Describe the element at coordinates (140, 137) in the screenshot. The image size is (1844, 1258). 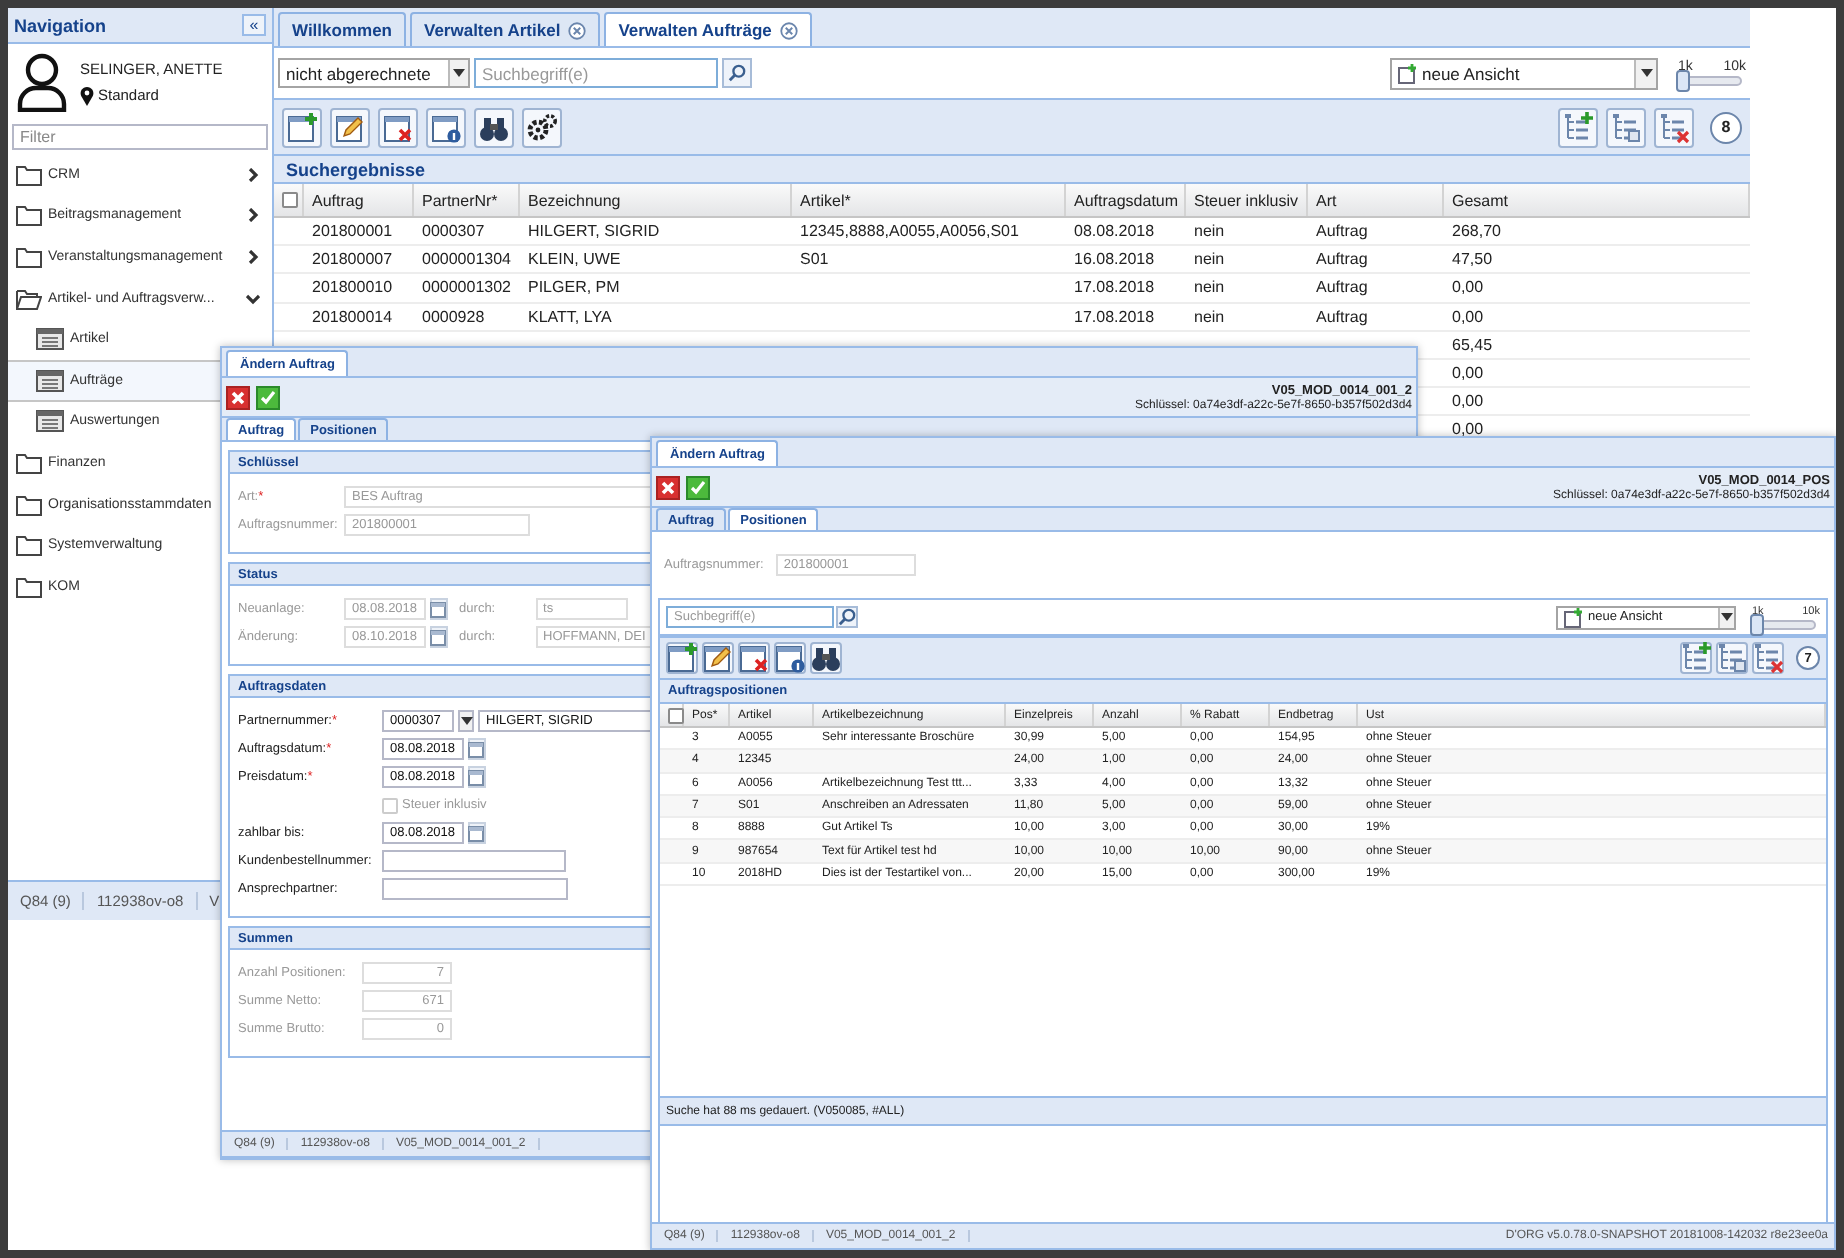
I see `filter-field: Filter` at that location.